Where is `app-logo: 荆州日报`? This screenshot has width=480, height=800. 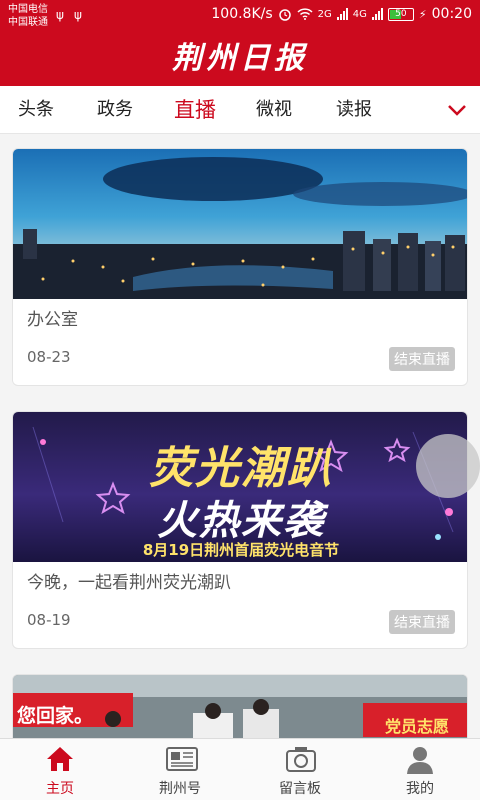
app-logo: 荆州日报 is located at coordinates (240, 58).